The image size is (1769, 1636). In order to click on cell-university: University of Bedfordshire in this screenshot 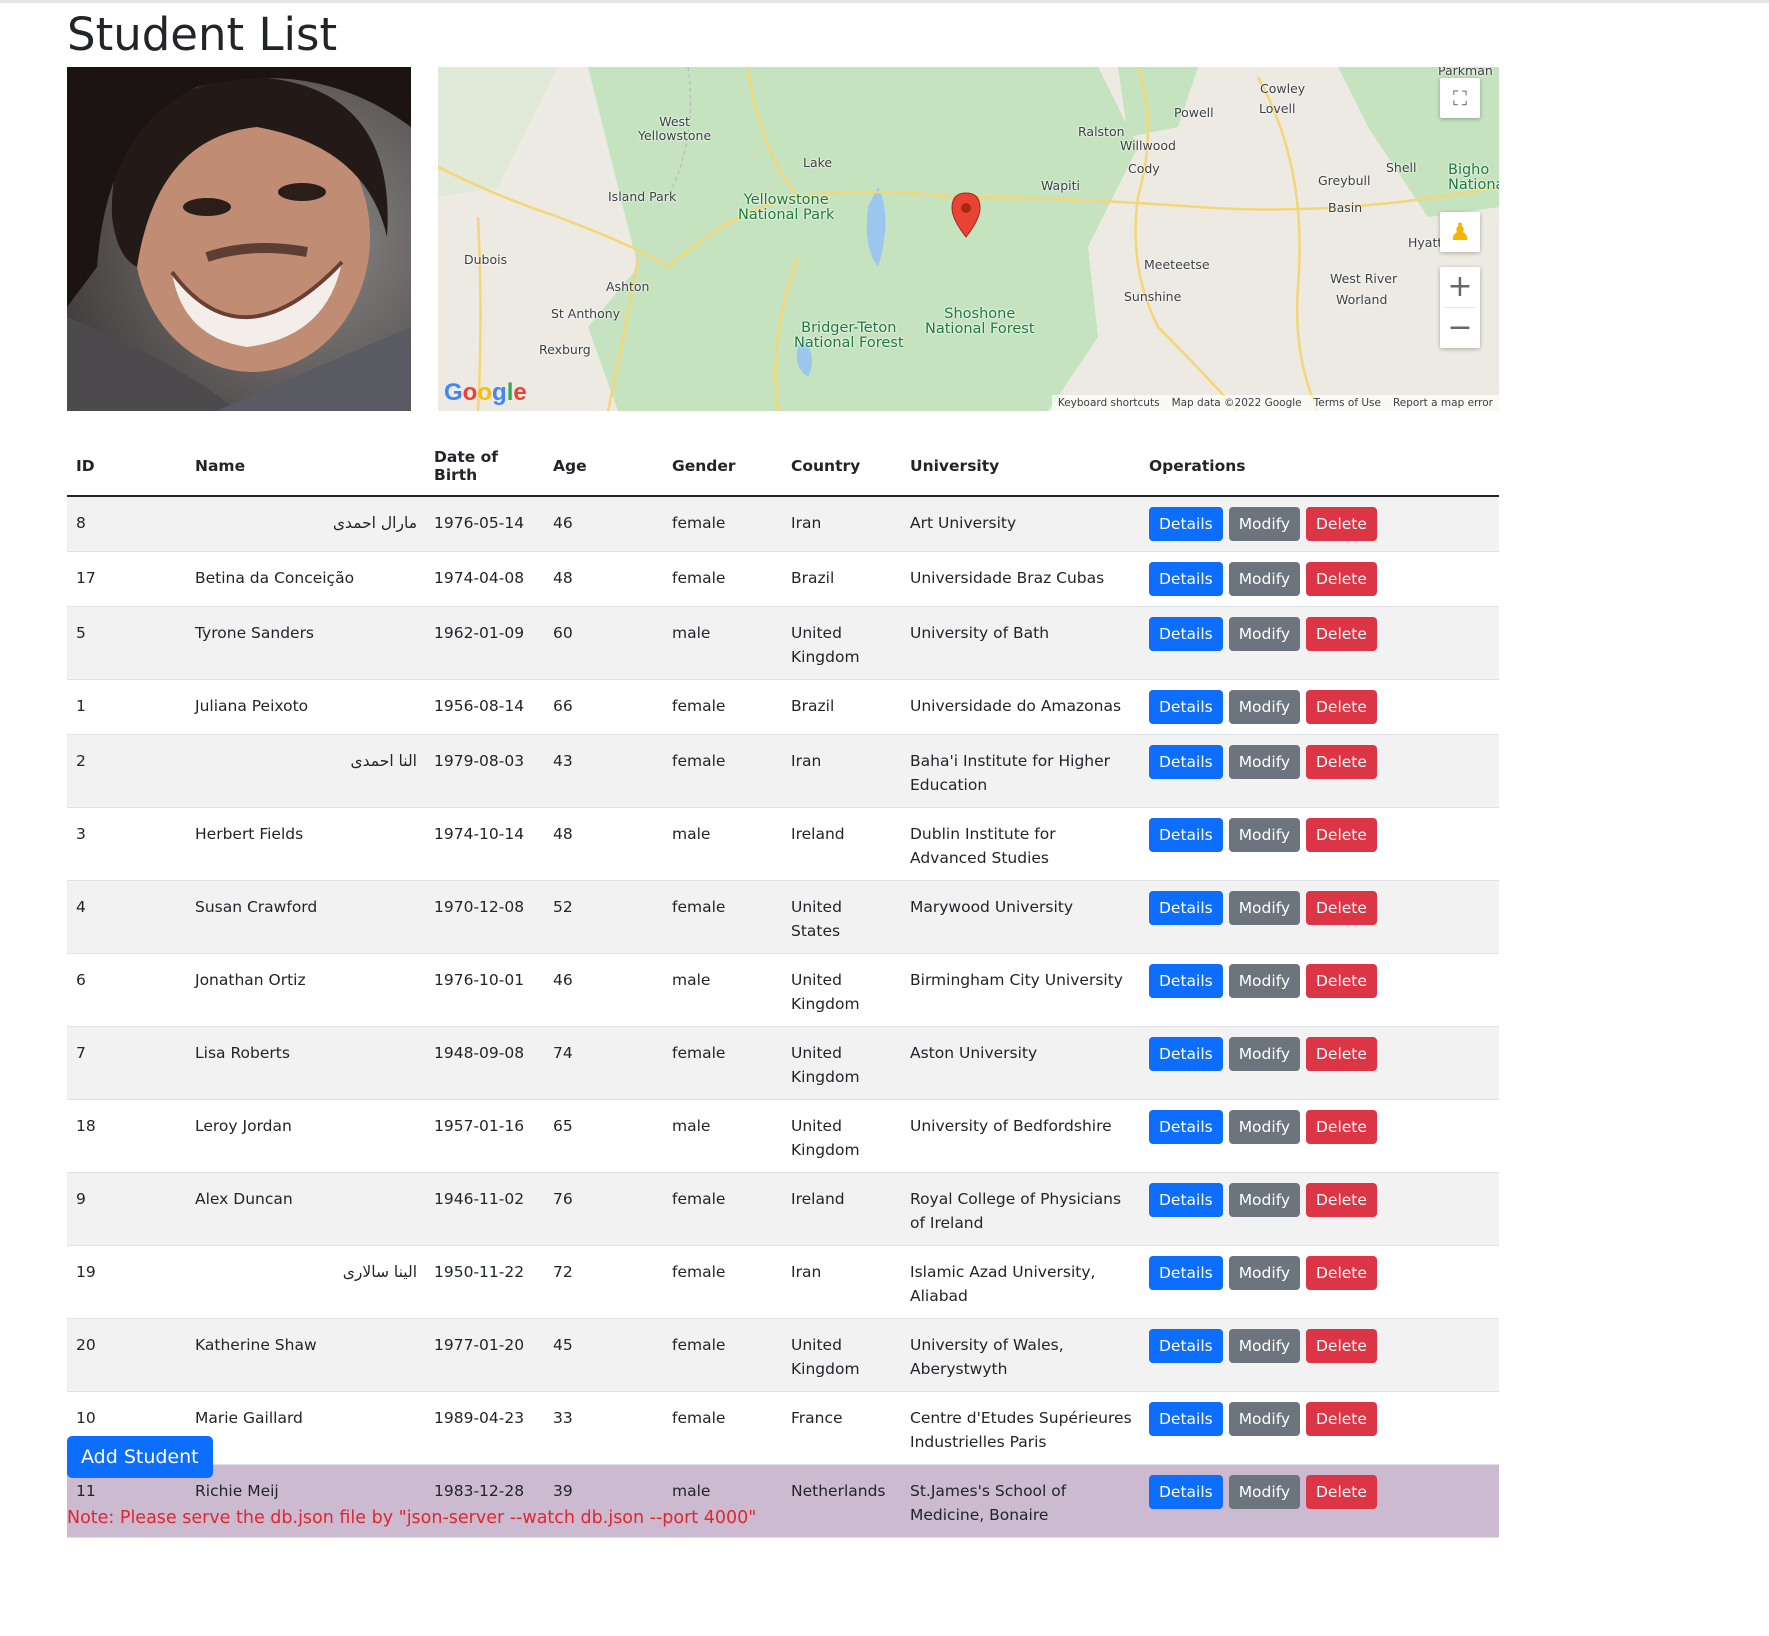, I will do `click(1011, 1126)`.